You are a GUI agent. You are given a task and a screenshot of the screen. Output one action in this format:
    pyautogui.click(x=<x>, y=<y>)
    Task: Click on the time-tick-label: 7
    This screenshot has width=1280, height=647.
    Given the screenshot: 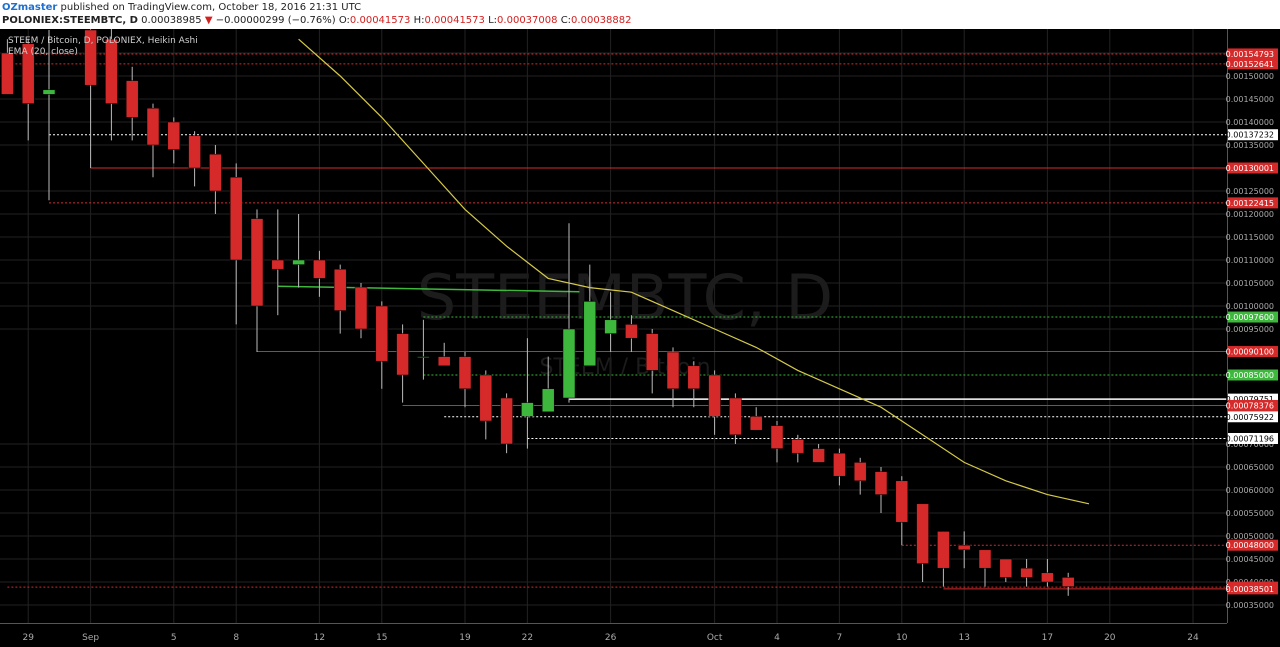 What is the action you would take?
    pyautogui.click(x=840, y=638)
    